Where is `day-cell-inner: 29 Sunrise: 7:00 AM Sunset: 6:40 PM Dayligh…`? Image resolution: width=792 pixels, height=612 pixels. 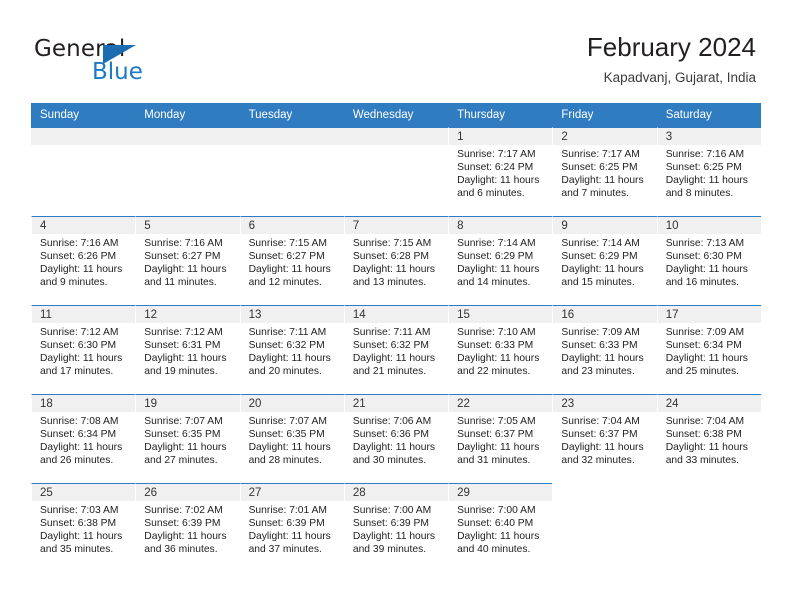 day-cell-inner: 29 Sunrise: 7:00 AM Sunset: 6:40 PM Dayligh… is located at coordinates (500, 527).